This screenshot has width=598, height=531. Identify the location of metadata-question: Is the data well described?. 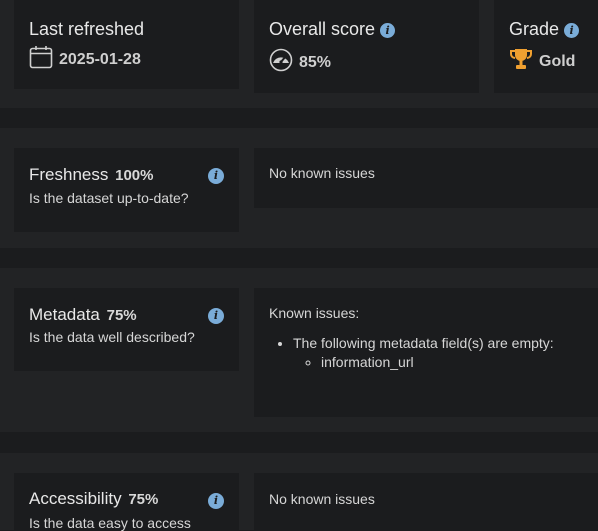
(112, 337).